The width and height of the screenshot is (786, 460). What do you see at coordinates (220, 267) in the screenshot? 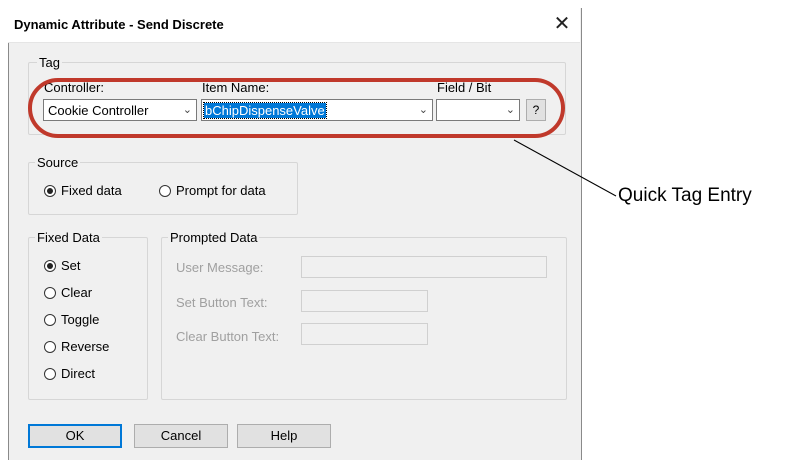
I see `user-message-label: User Message:` at bounding box center [220, 267].